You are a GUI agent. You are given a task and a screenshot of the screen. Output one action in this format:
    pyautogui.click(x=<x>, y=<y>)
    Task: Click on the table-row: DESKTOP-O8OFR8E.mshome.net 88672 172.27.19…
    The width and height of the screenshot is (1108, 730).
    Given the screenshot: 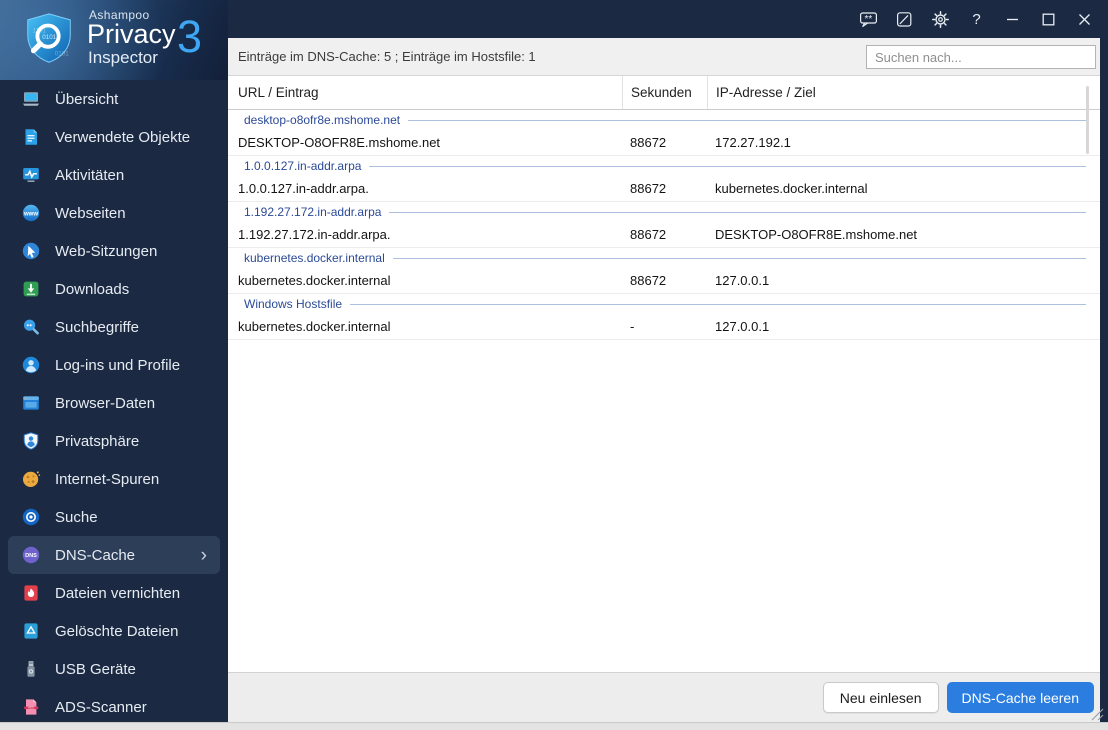 What is the action you would take?
    pyautogui.click(x=664, y=143)
    